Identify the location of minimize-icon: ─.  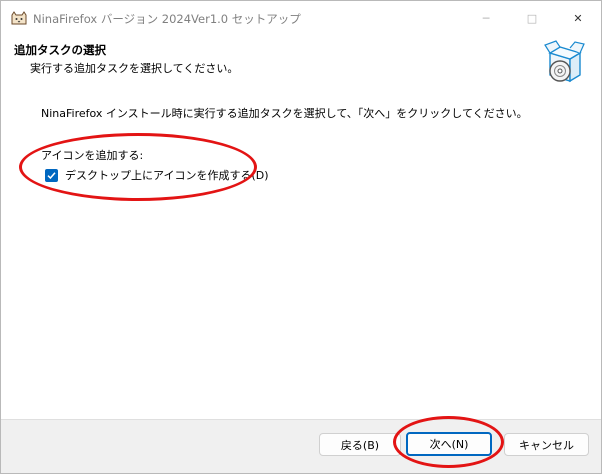
(486, 18).